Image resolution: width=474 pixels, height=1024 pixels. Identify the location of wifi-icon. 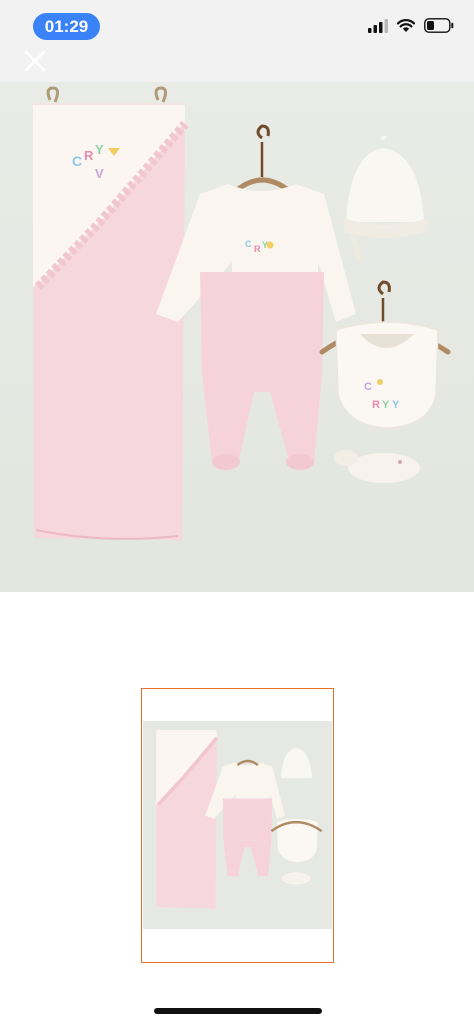
(406, 28).